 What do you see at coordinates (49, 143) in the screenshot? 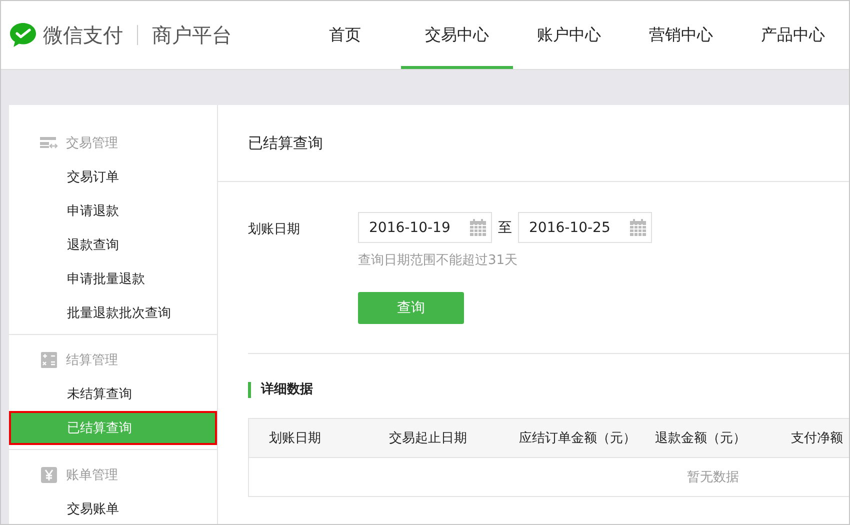
I see `card-arrows-icon` at bounding box center [49, 143].